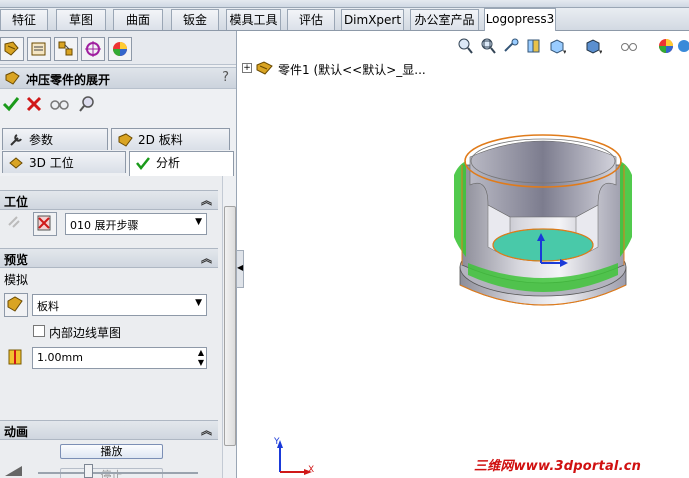  What do you see at coordinates (181, 163) in the screenshot?
I see `tab-analysis: 分析` at bounding box center [181, 163].